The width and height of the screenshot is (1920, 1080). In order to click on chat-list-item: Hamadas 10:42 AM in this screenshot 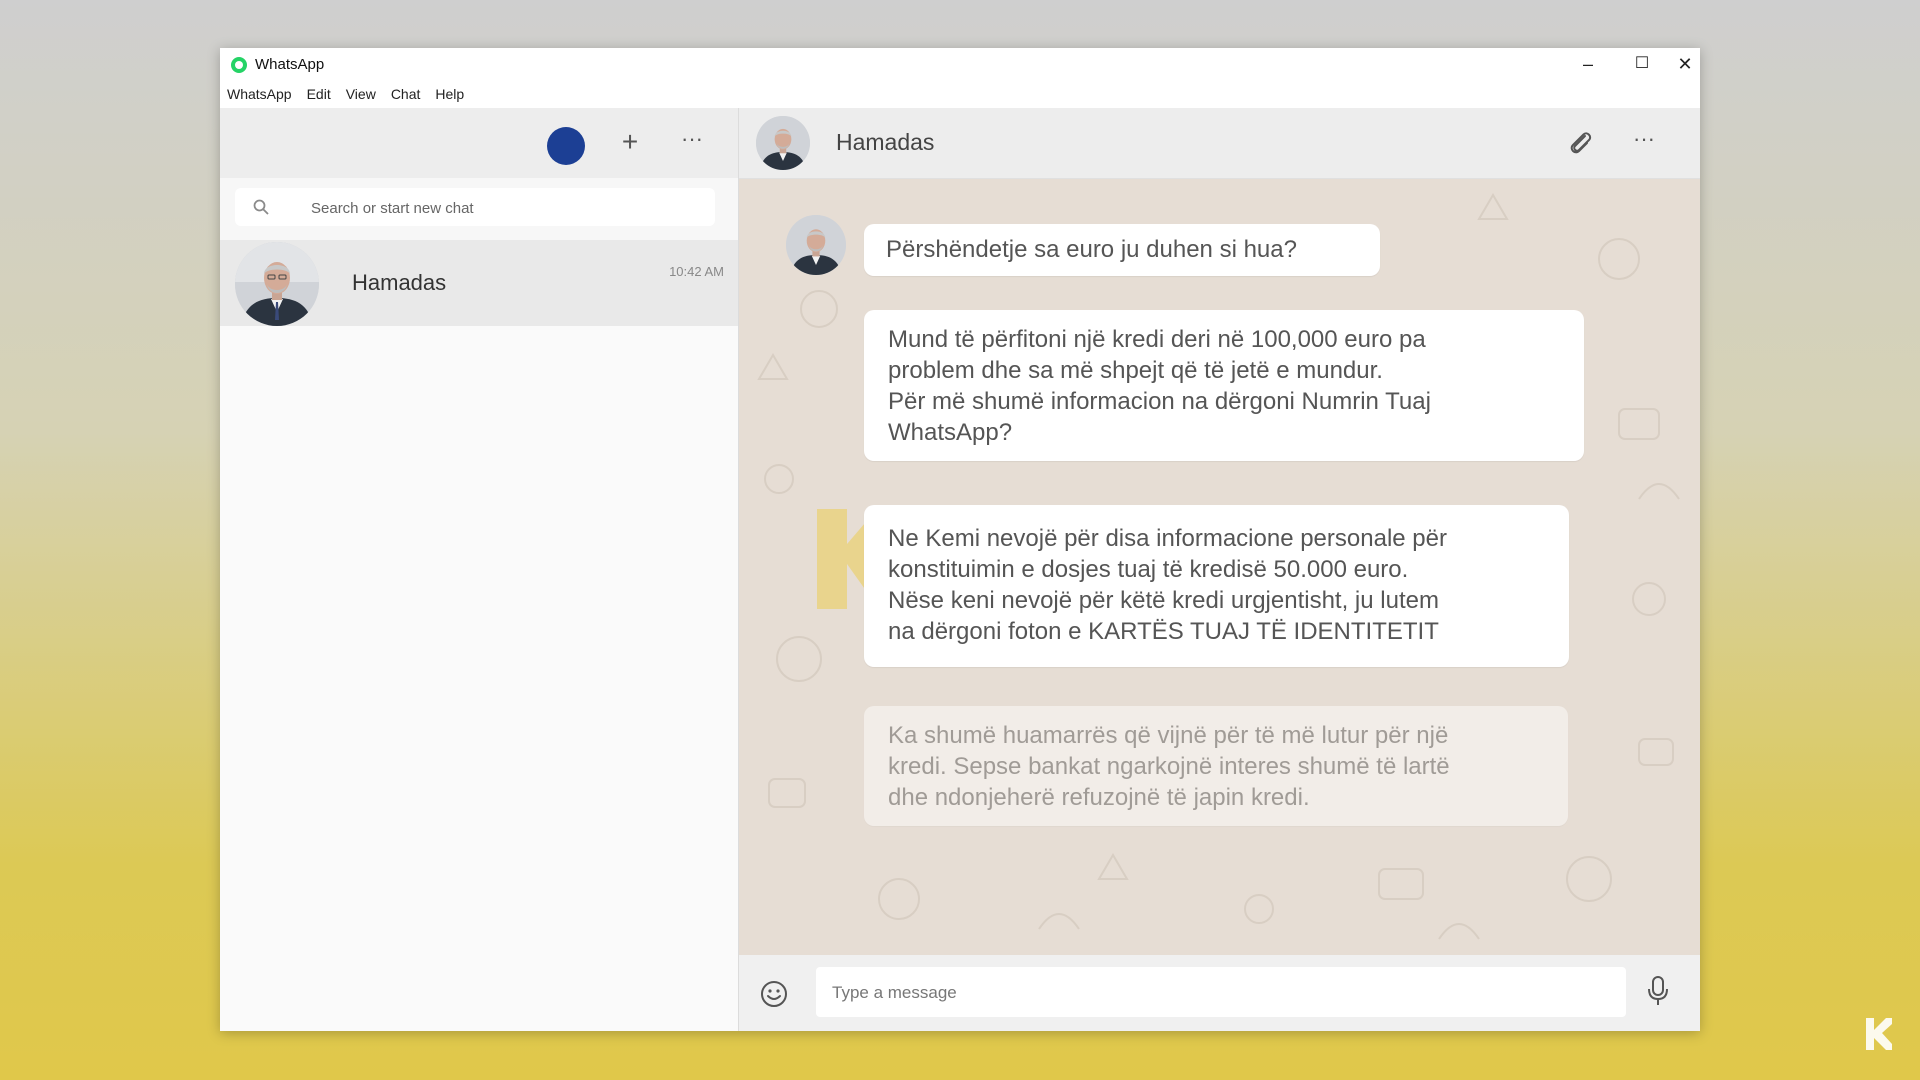, I will do `click(479, 283)`.